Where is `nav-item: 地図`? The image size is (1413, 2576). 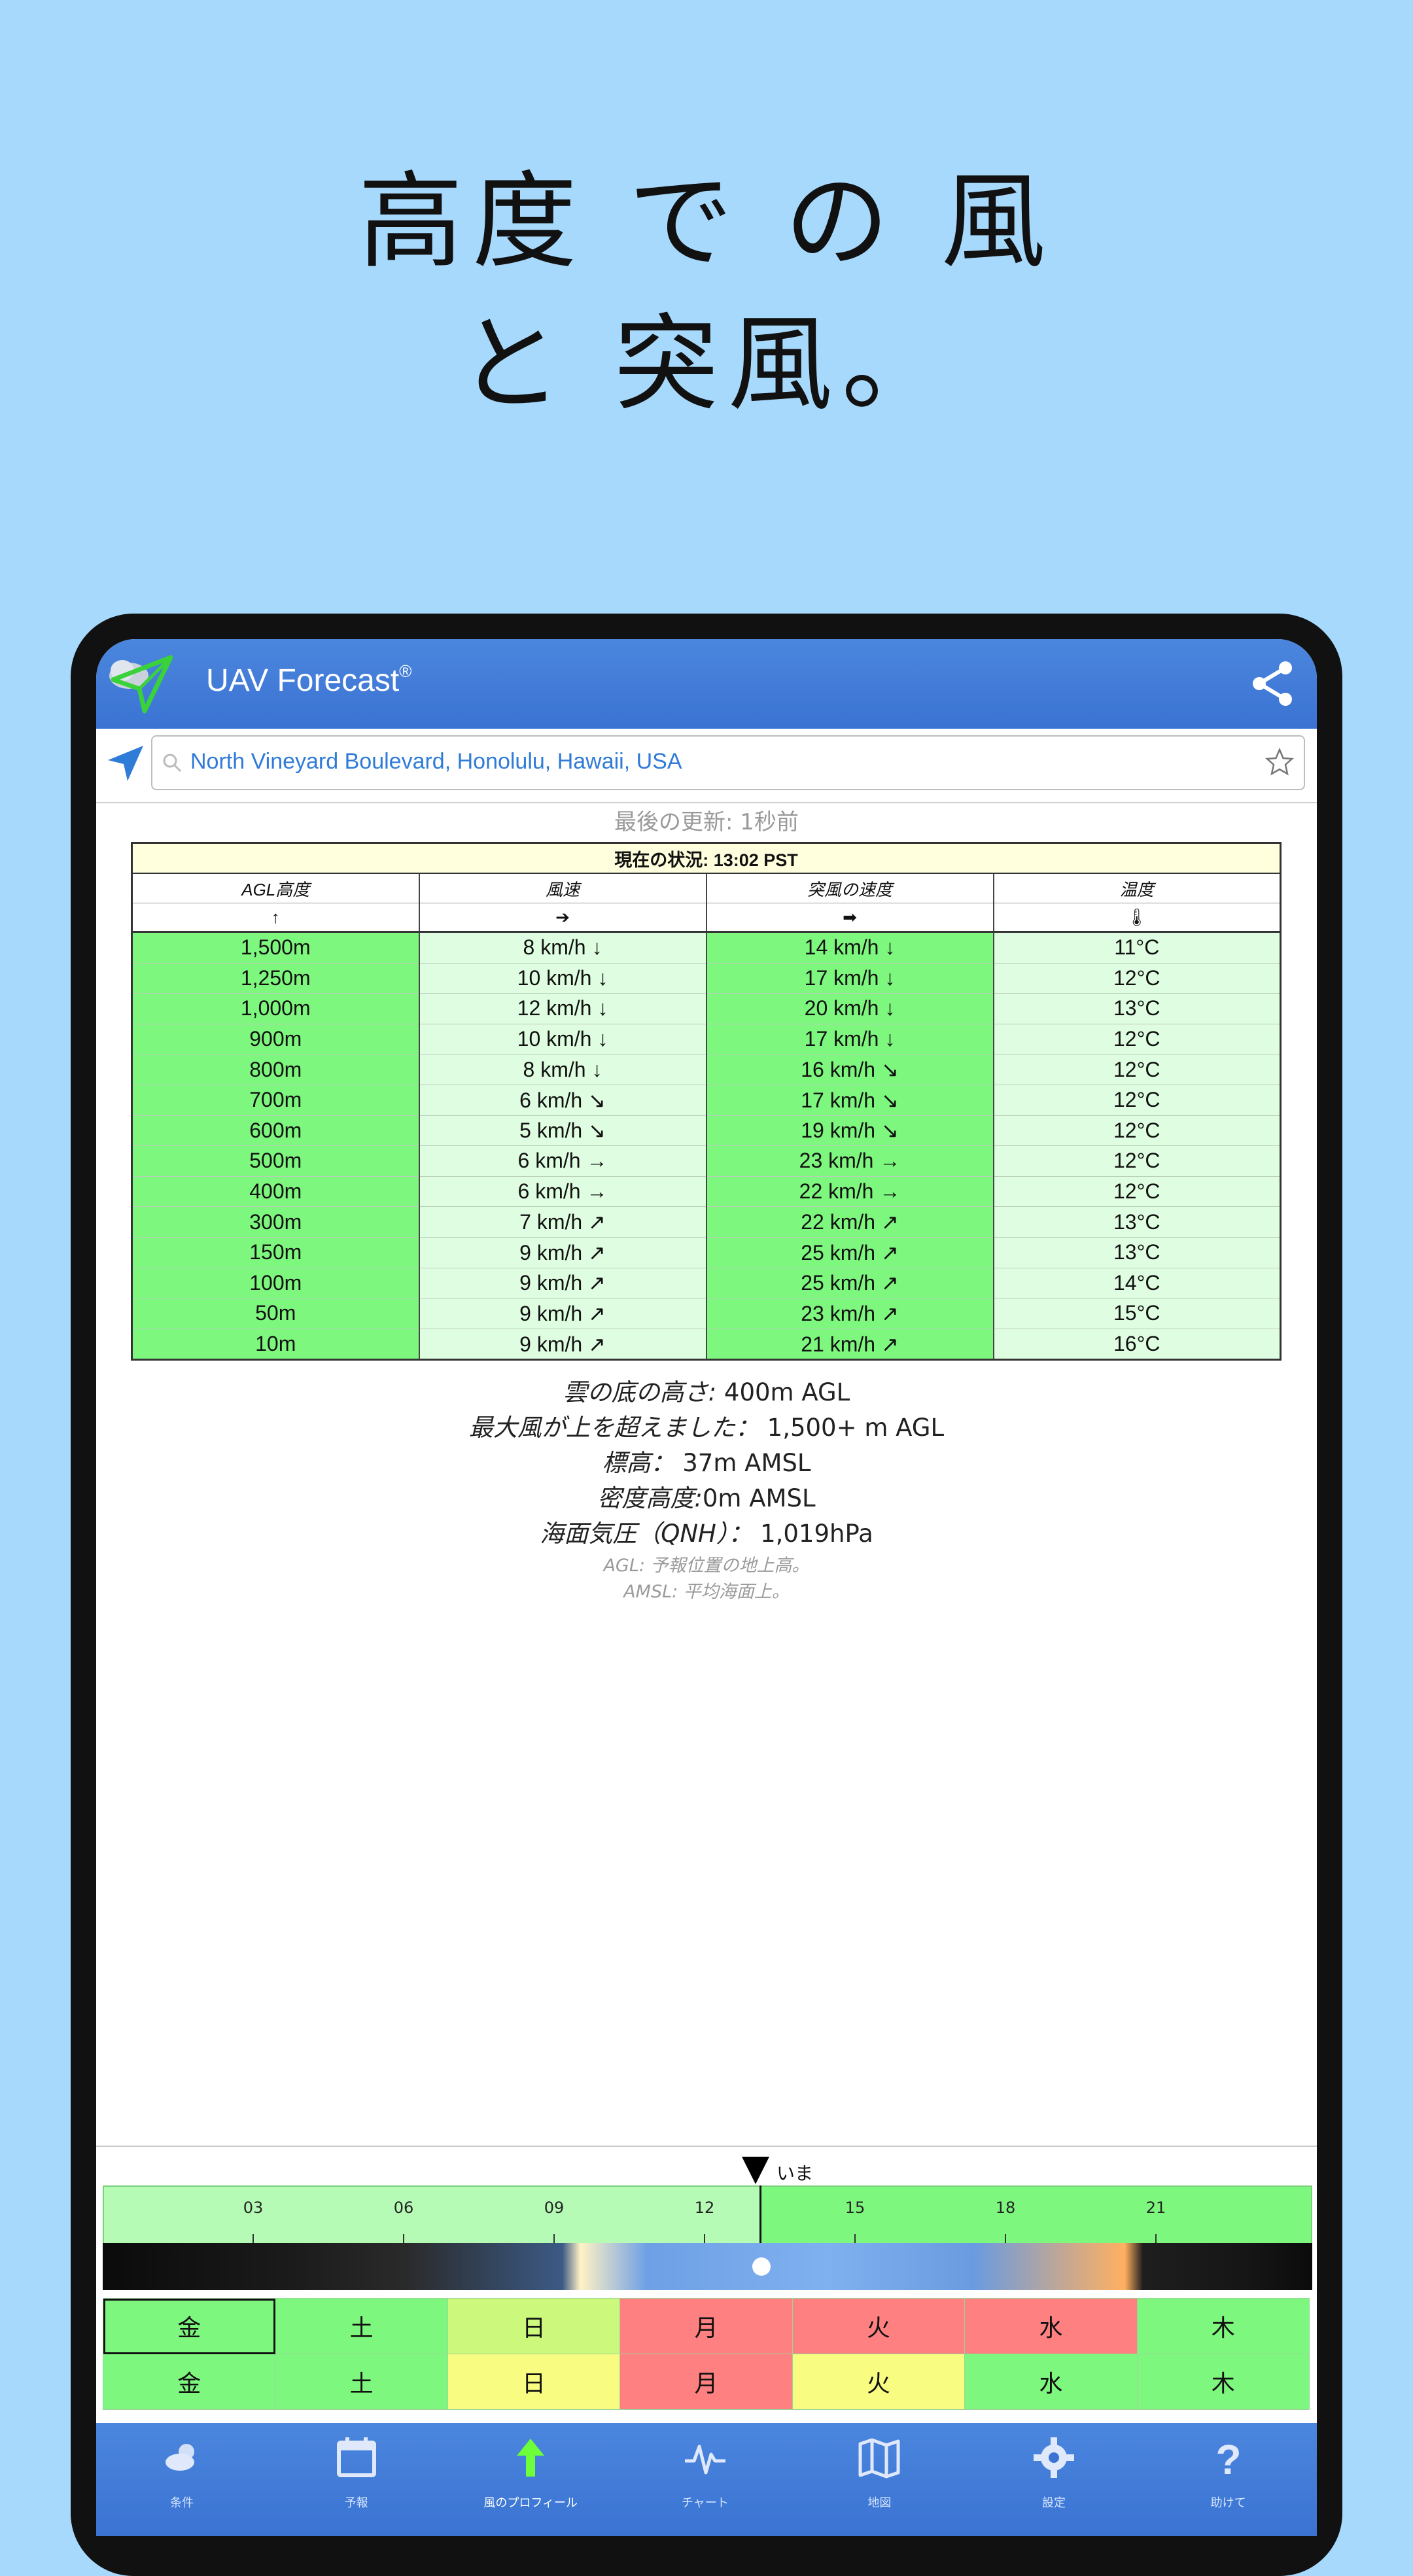
nav-item: 地図 is located at coordinates (880, 2479).